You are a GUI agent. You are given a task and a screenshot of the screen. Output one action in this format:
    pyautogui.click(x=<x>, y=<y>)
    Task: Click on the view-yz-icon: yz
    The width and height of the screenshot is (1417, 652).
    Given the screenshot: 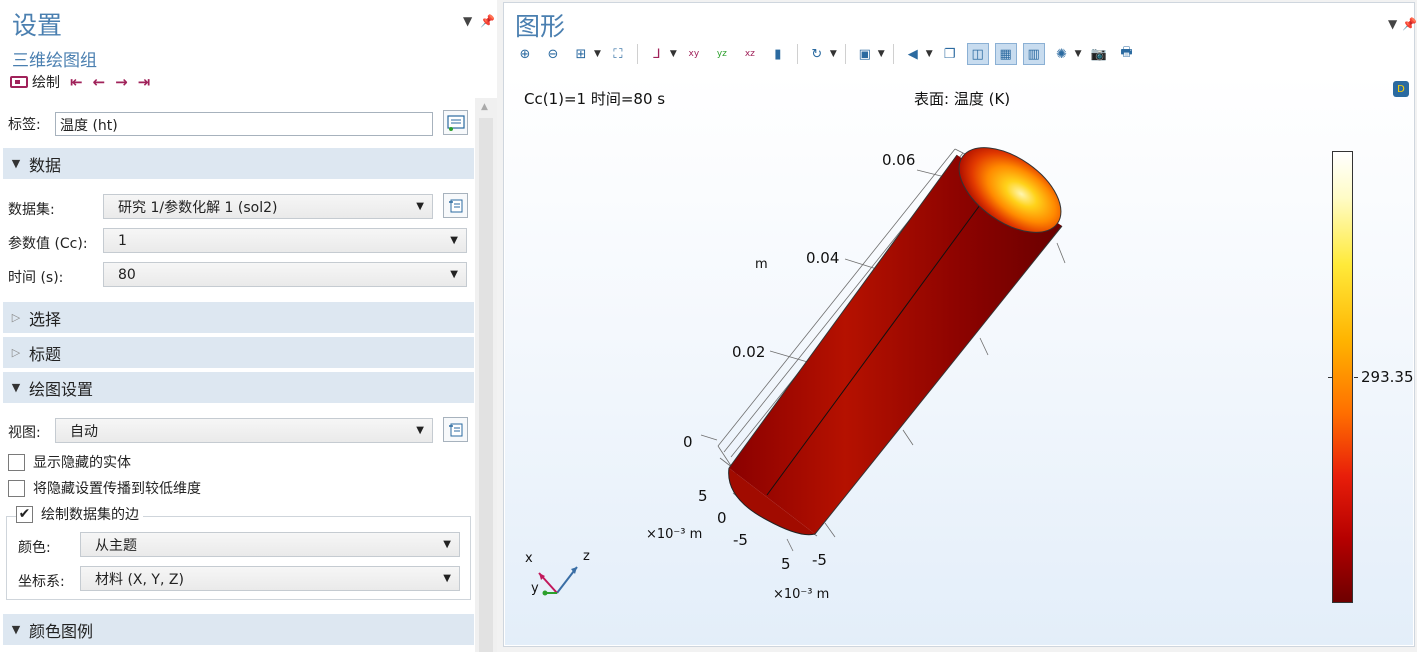 What is the action you would take?
    pyautogui.click(x=722, y=54)
    